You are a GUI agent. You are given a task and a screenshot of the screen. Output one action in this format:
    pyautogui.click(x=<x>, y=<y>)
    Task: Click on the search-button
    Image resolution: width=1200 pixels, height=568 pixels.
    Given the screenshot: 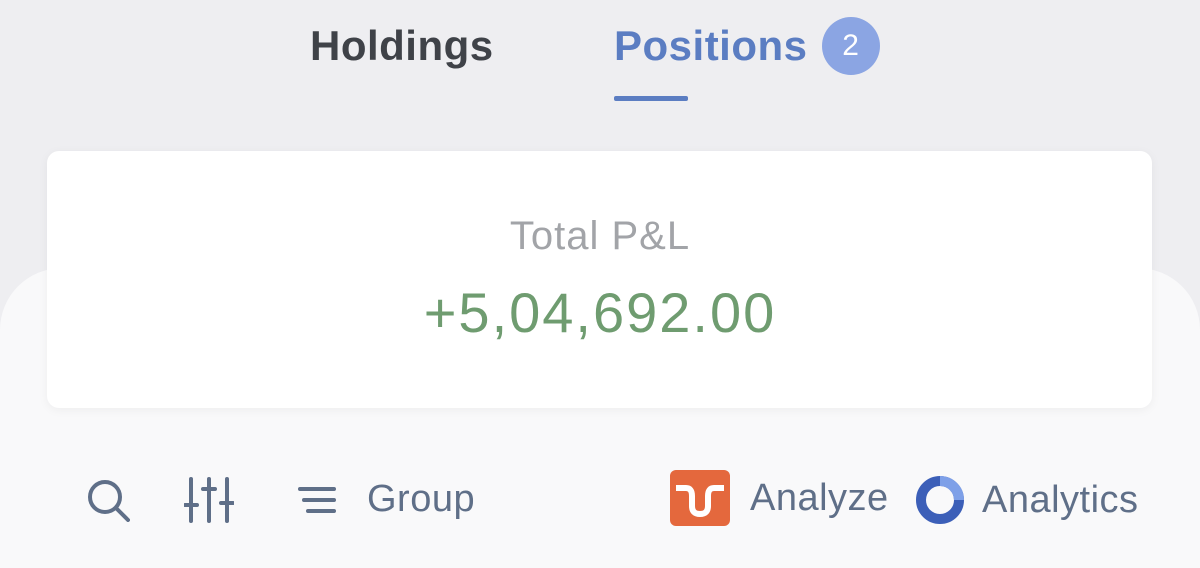 What is the action you would take?
    pyautogui.click(x=108, y=500)
    